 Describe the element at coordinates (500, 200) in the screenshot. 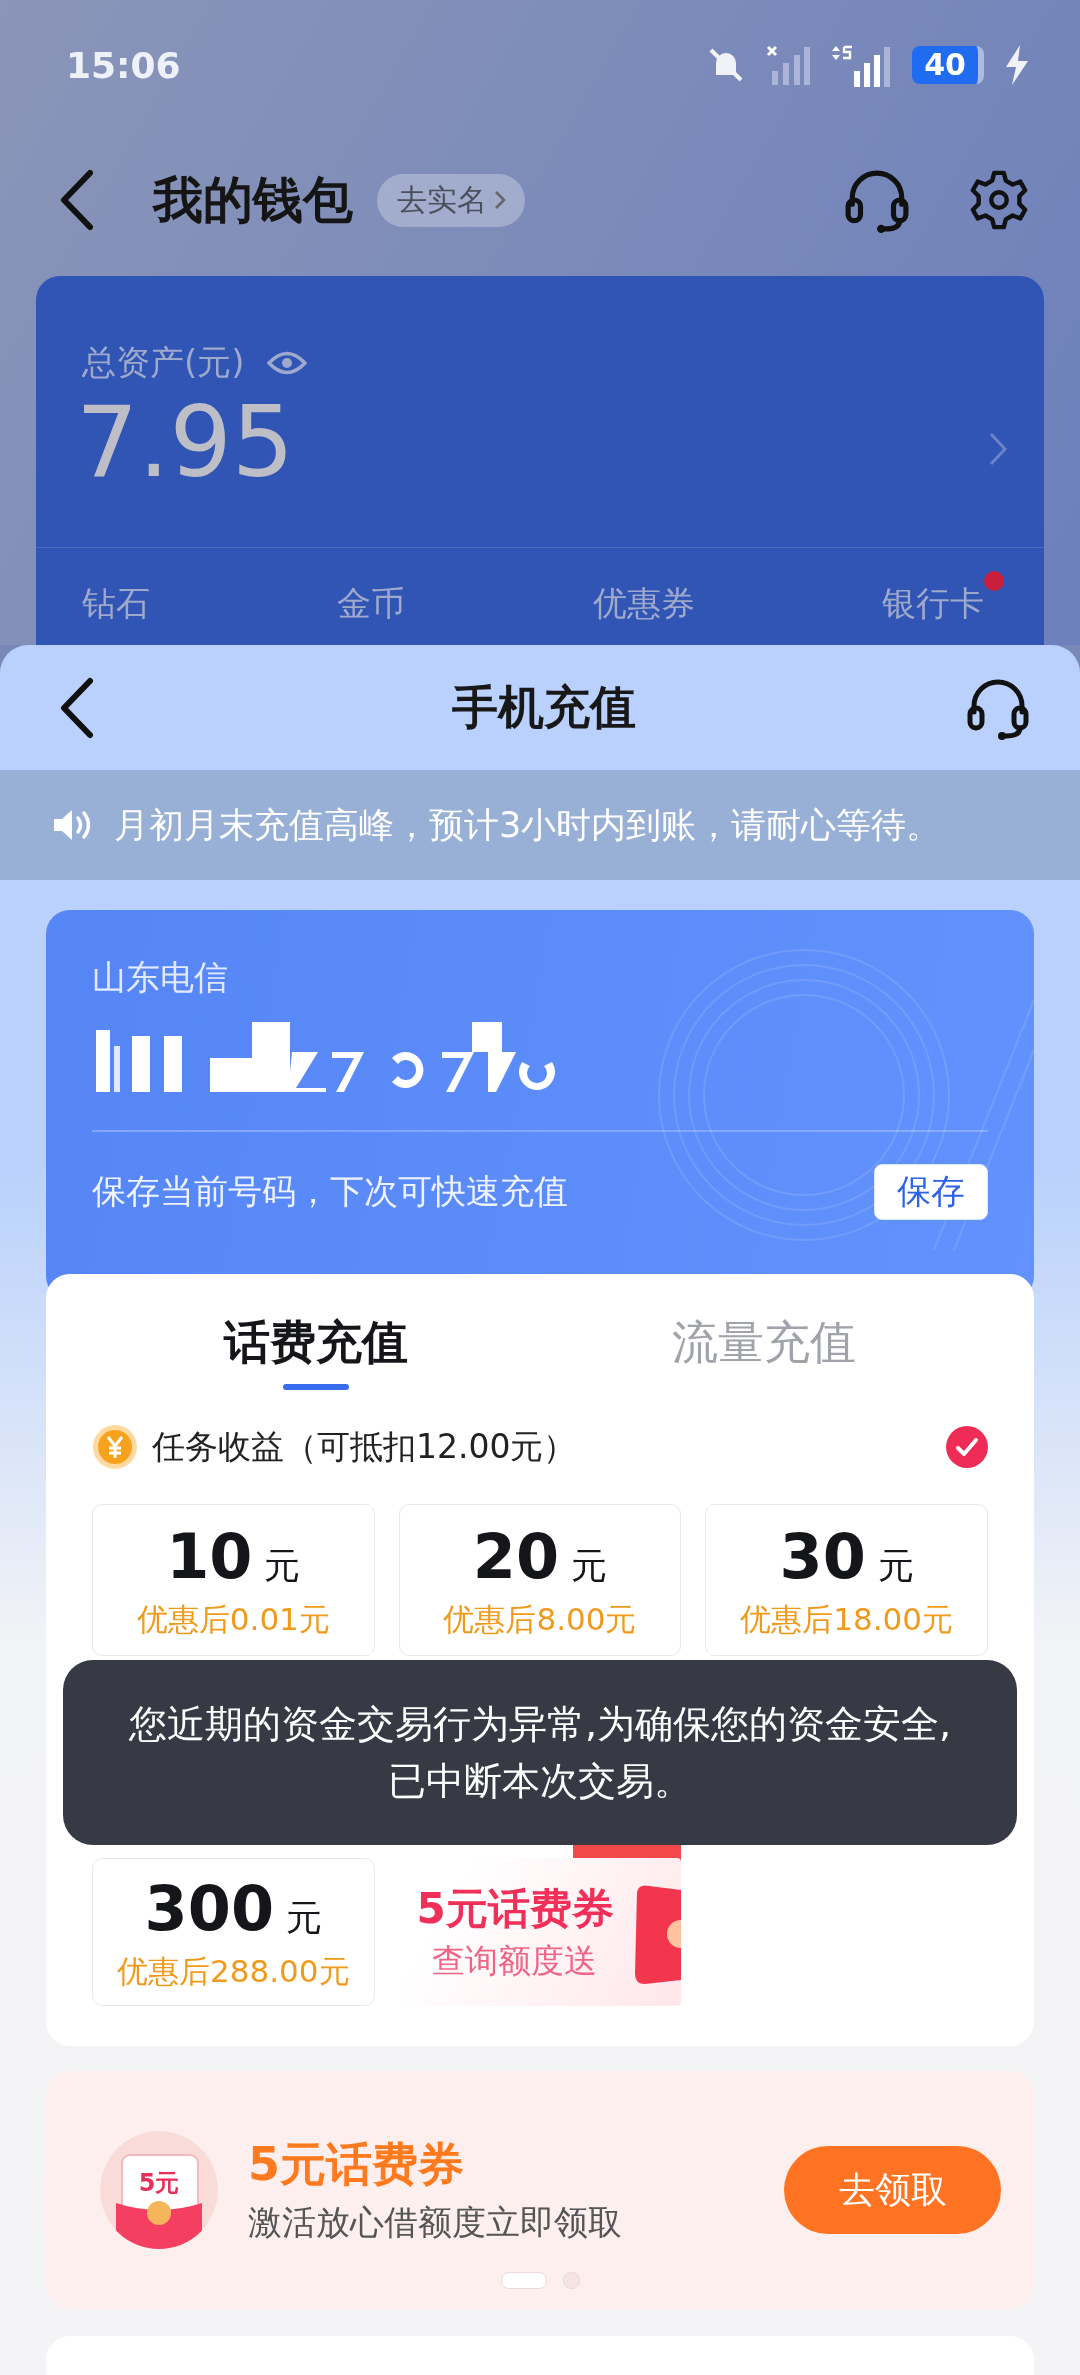

I see `chevron-right-icon` at that location.